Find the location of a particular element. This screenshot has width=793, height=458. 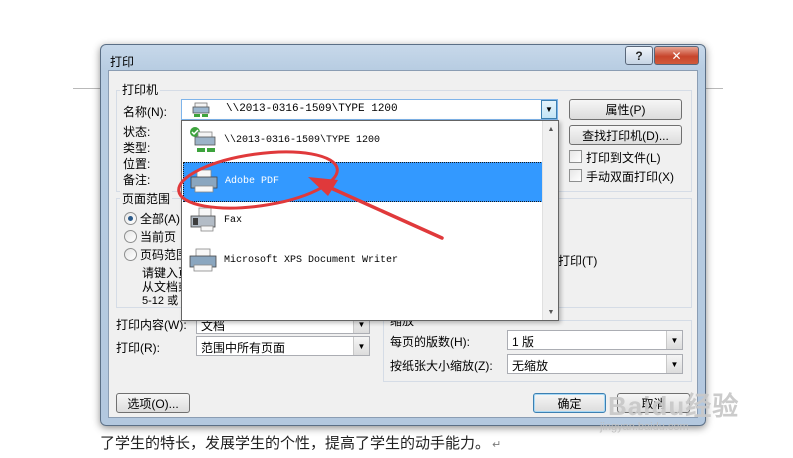

print-value: 范围中所有页面 is located at coordinates (243, 348).